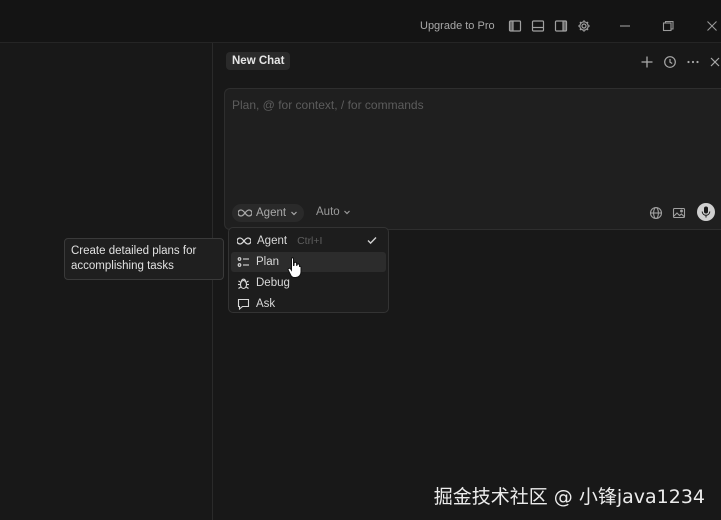 This screenshot has width=721, height=520. Describe the element at coordinates (706, 212) in the screenshot. I see `mic-icon` at that location.